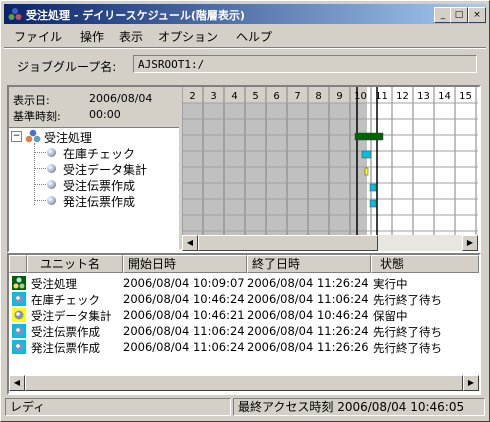  I want to click on row-unit-name: 発注伝票作成, so click(65, 348).